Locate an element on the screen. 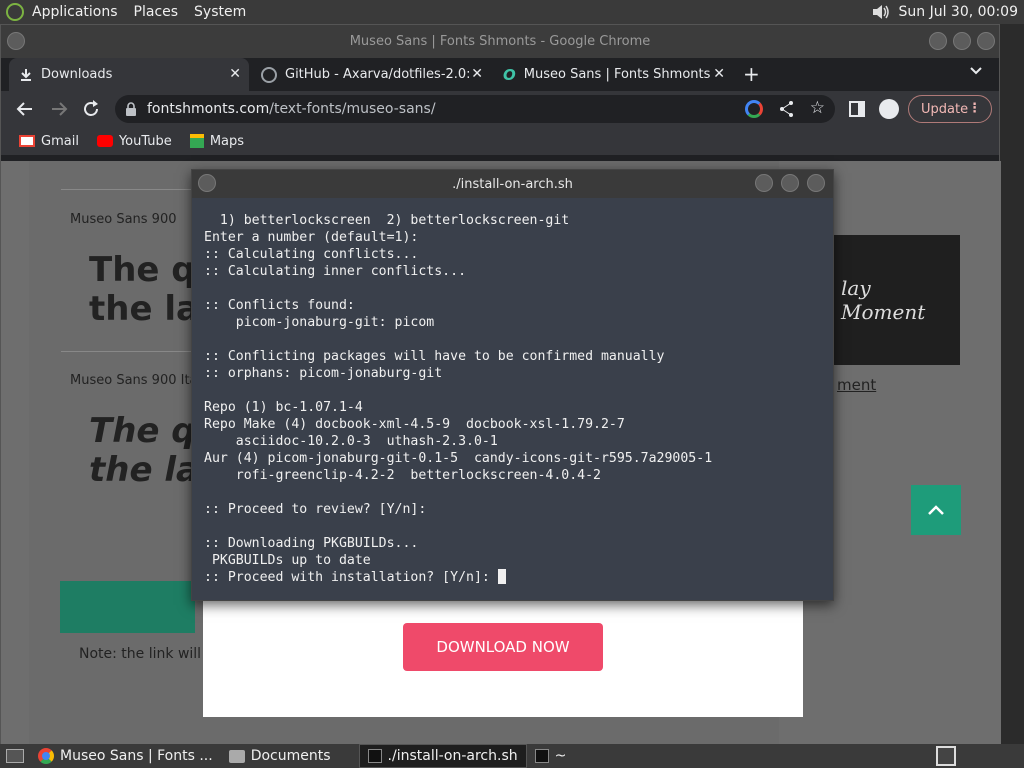 The height and width of the screenshot is (768, 1024). terminal-line: :: Conflicts found: is located at coordinates (279, 305).